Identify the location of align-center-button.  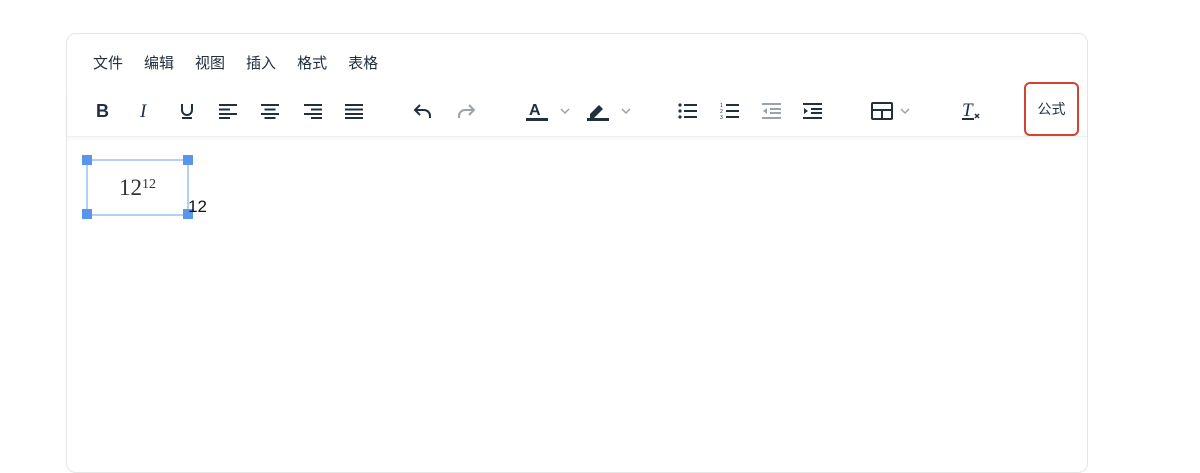
(270, 111).